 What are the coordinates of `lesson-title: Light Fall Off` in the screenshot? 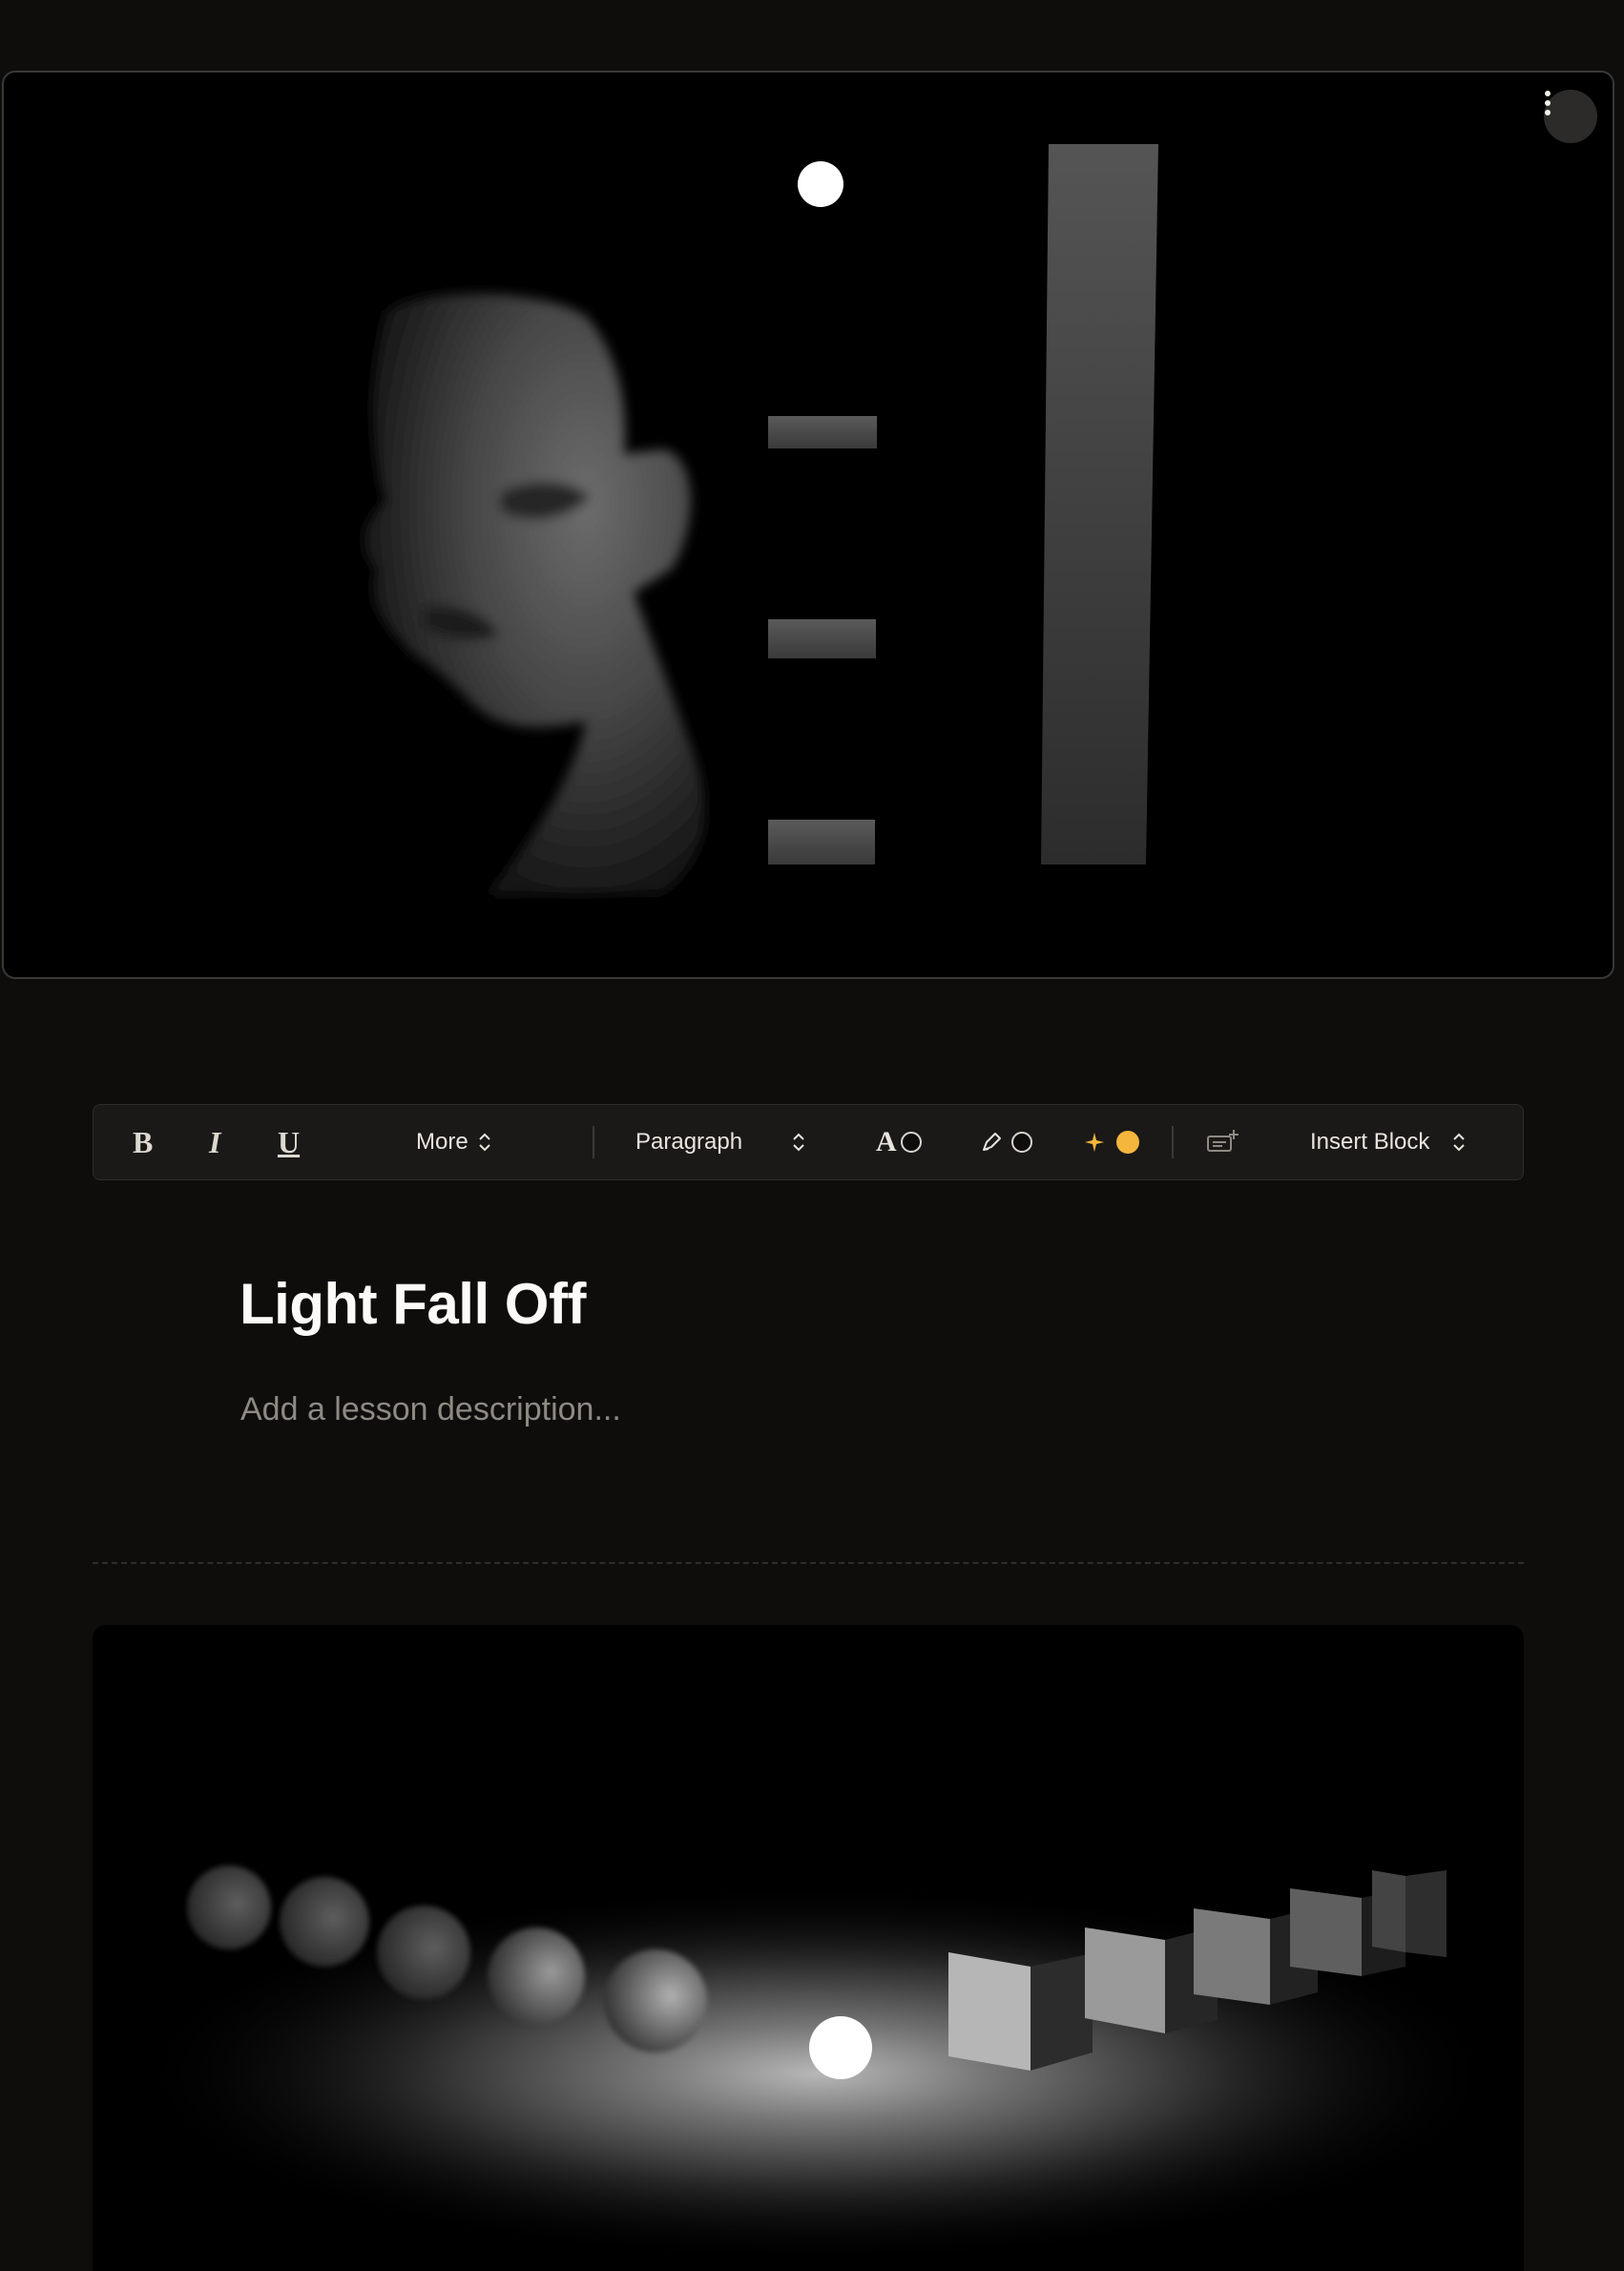 It's located at (412, 1304).